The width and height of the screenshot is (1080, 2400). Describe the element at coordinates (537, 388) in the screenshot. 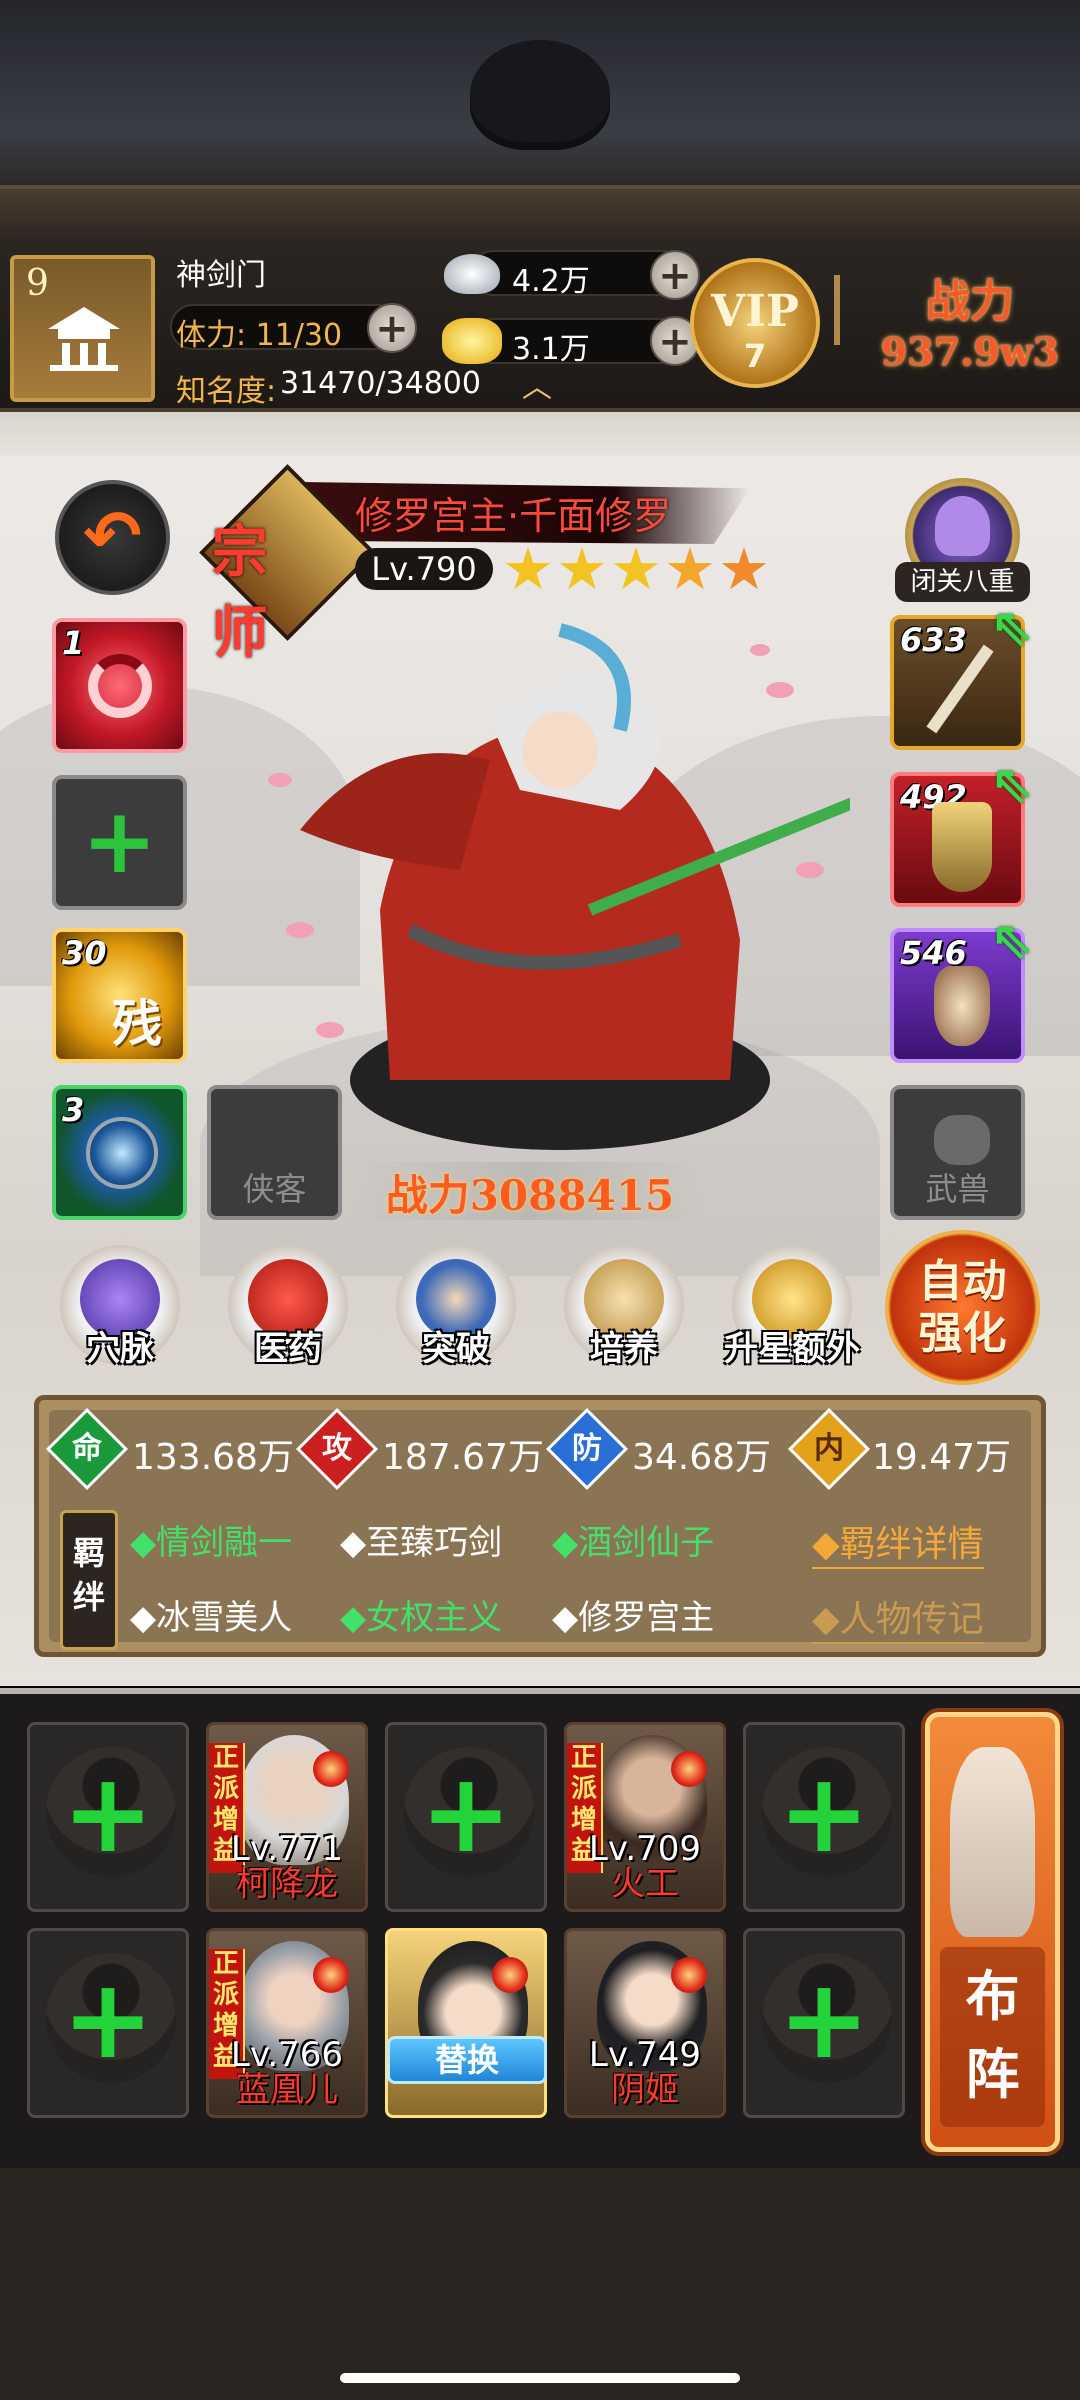

I see `collapse-chevron-icon: ︿` at that location.